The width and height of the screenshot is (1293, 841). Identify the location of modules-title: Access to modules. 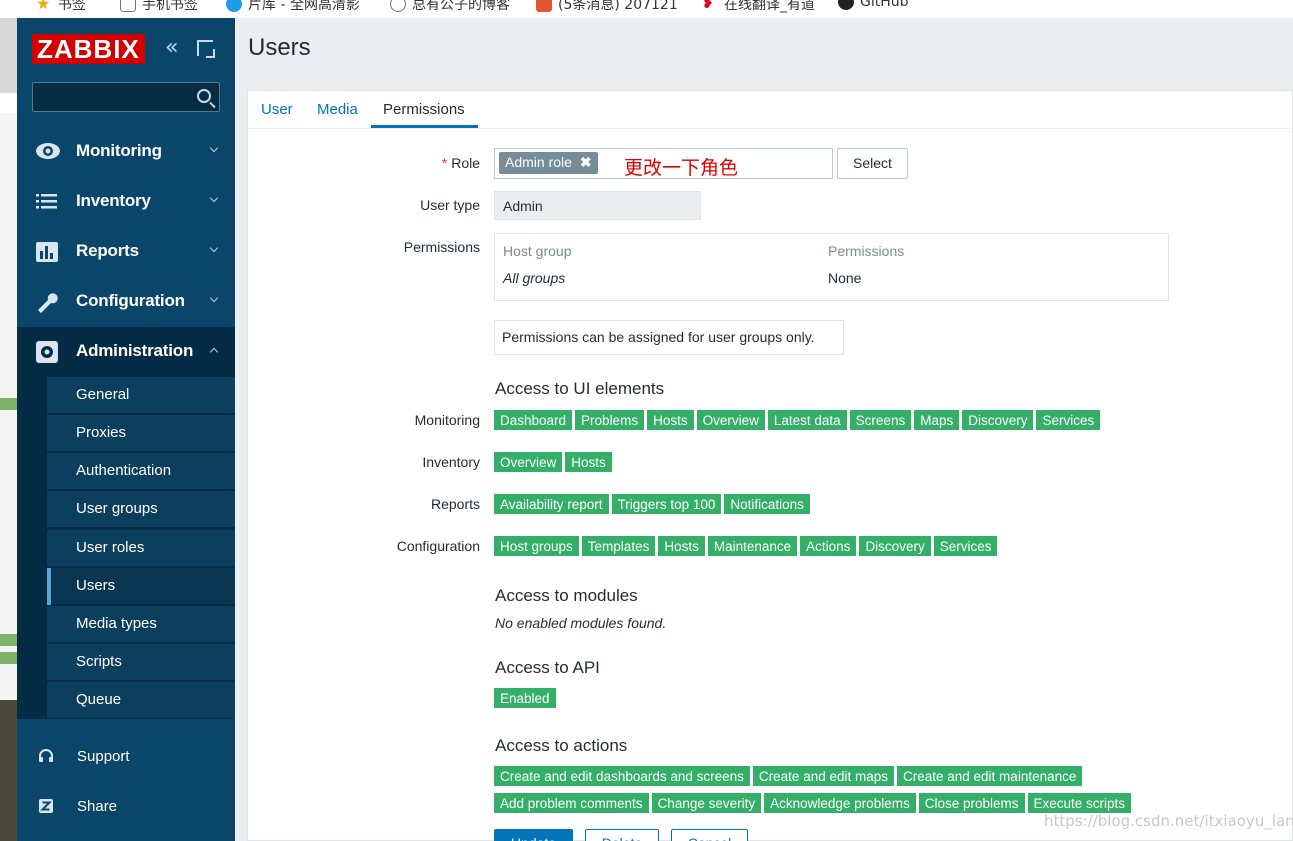
(566, 595).